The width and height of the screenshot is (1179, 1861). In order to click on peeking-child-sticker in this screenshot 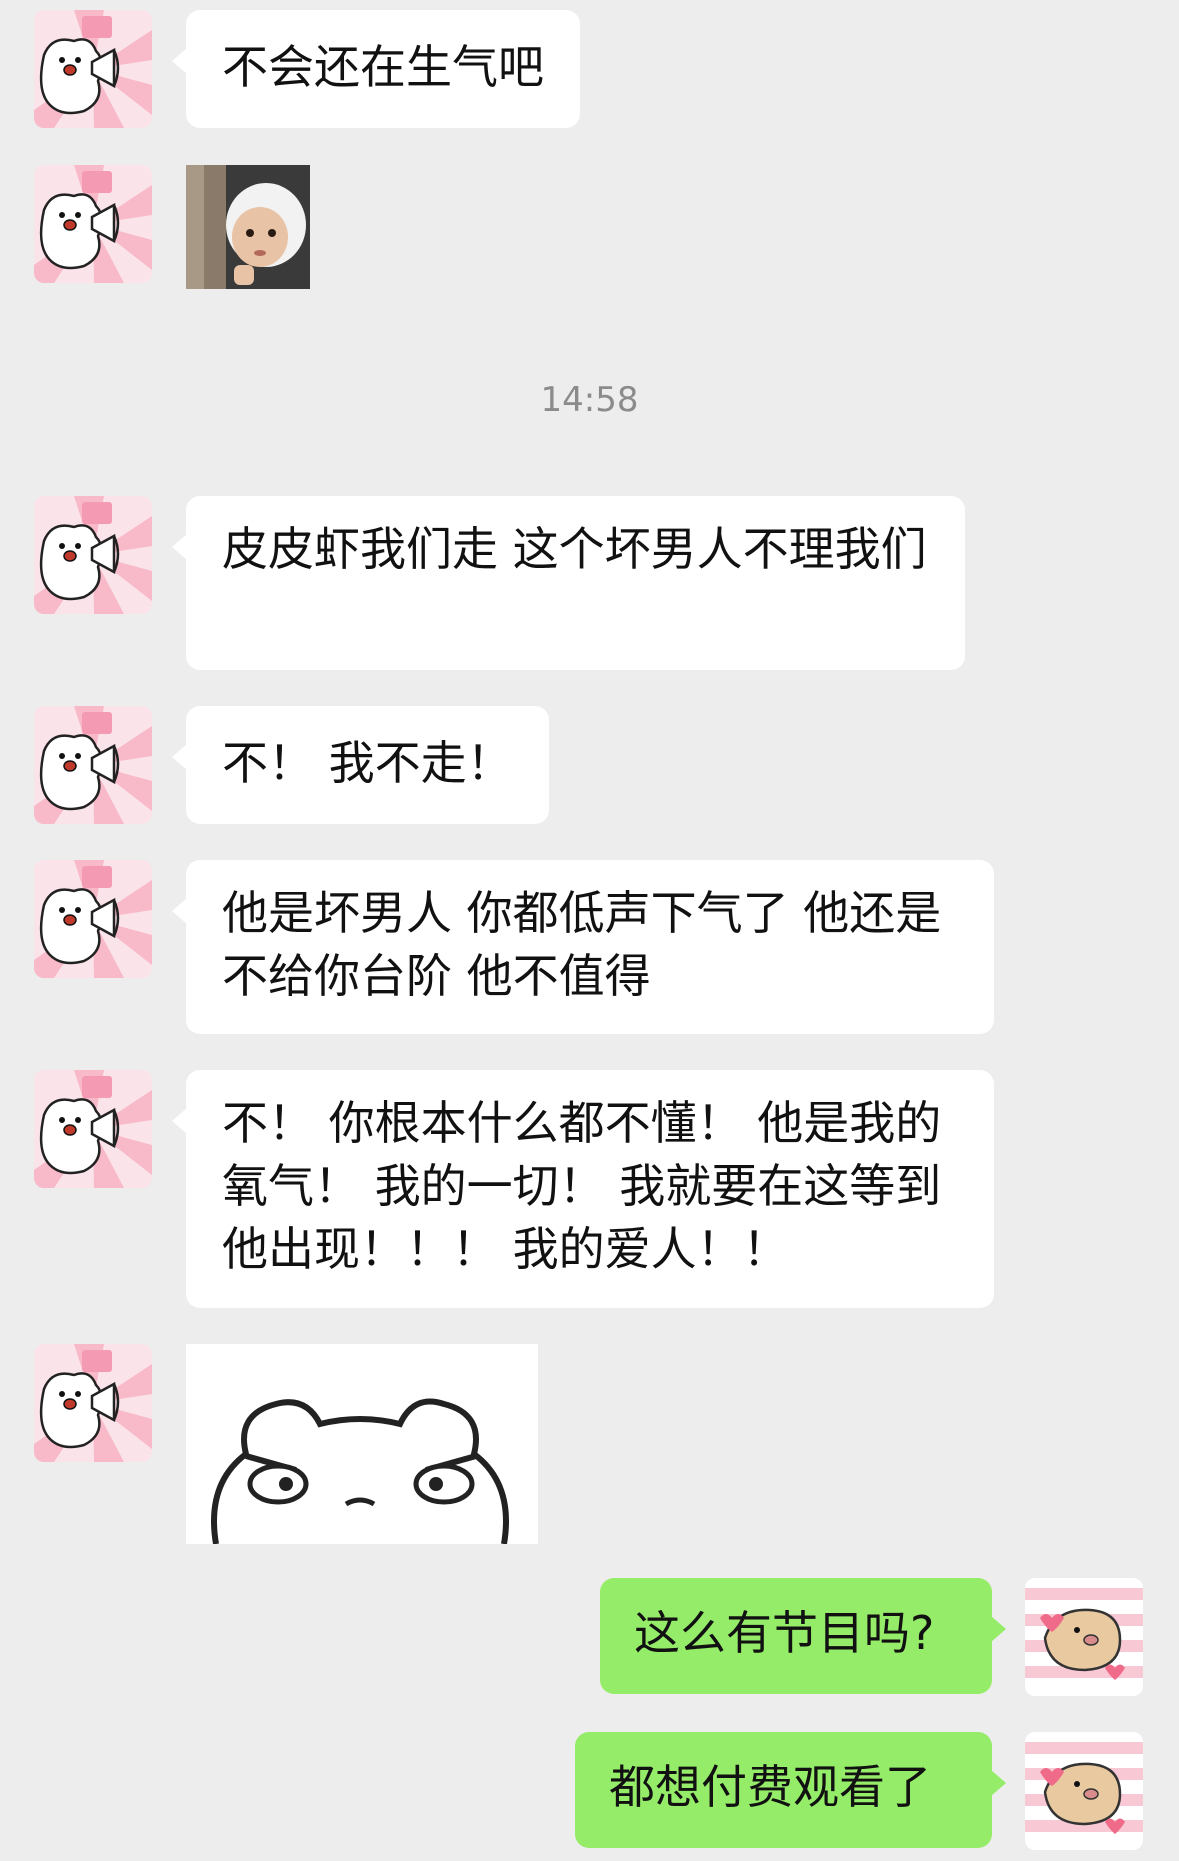, I will do `click(248, 227)`.